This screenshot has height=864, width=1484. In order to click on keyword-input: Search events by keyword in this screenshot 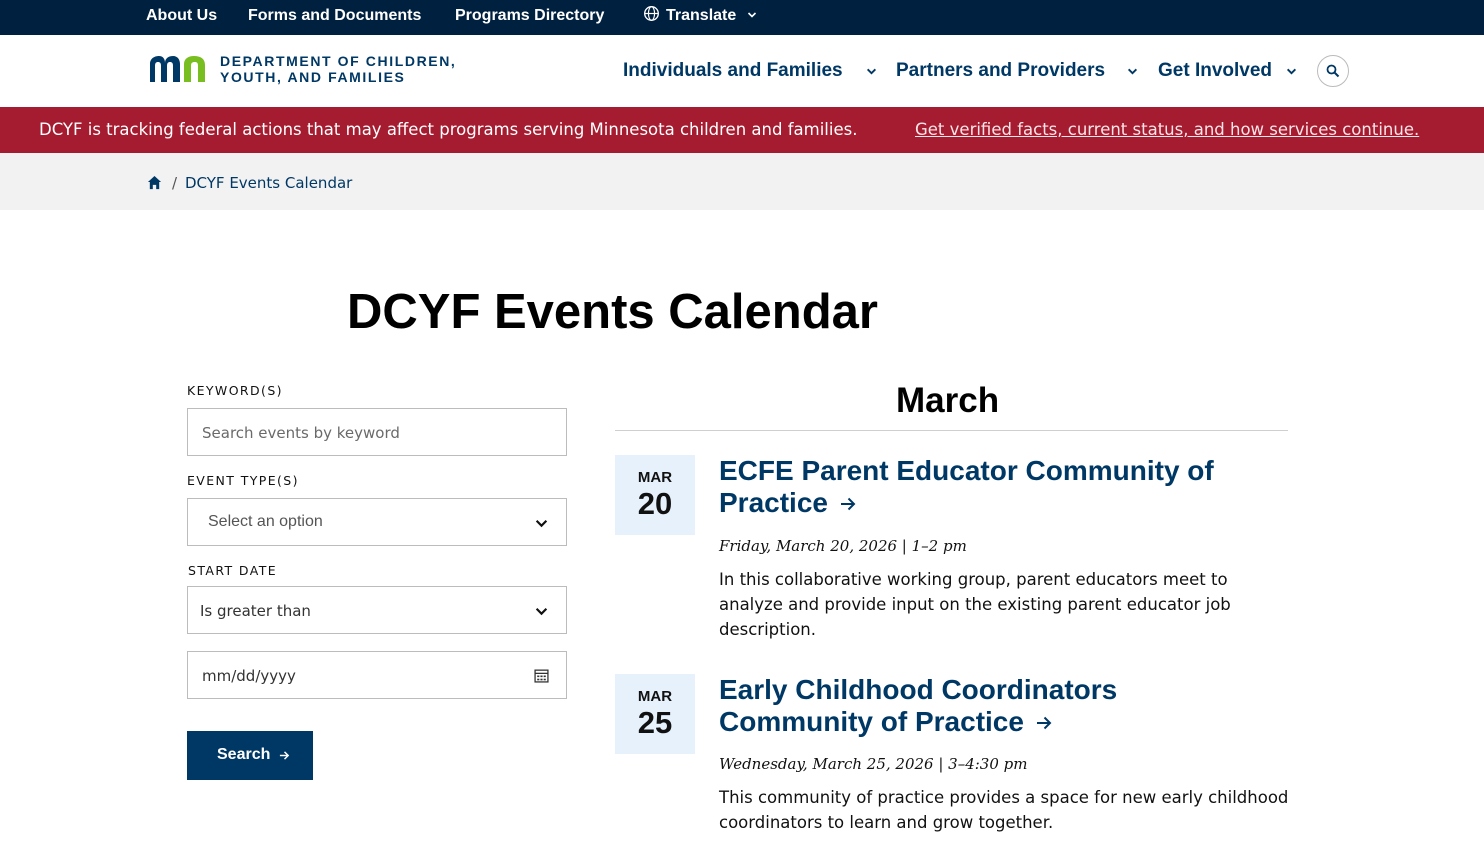, I will do `click(377, 432)`.